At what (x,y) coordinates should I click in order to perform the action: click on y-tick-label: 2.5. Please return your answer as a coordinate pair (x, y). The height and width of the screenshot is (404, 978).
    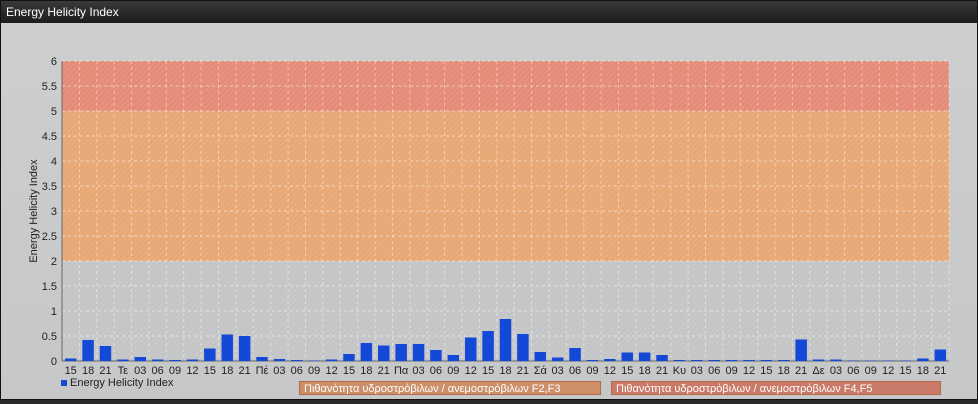
    Looking at the image, I should click on (49, 237).